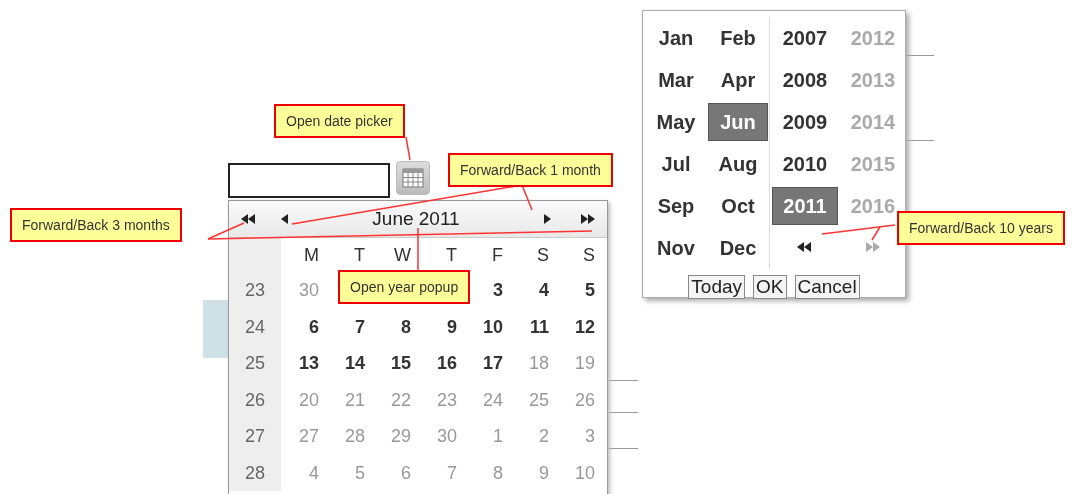  I want to click on day-cell: 14, so click(354, 363).